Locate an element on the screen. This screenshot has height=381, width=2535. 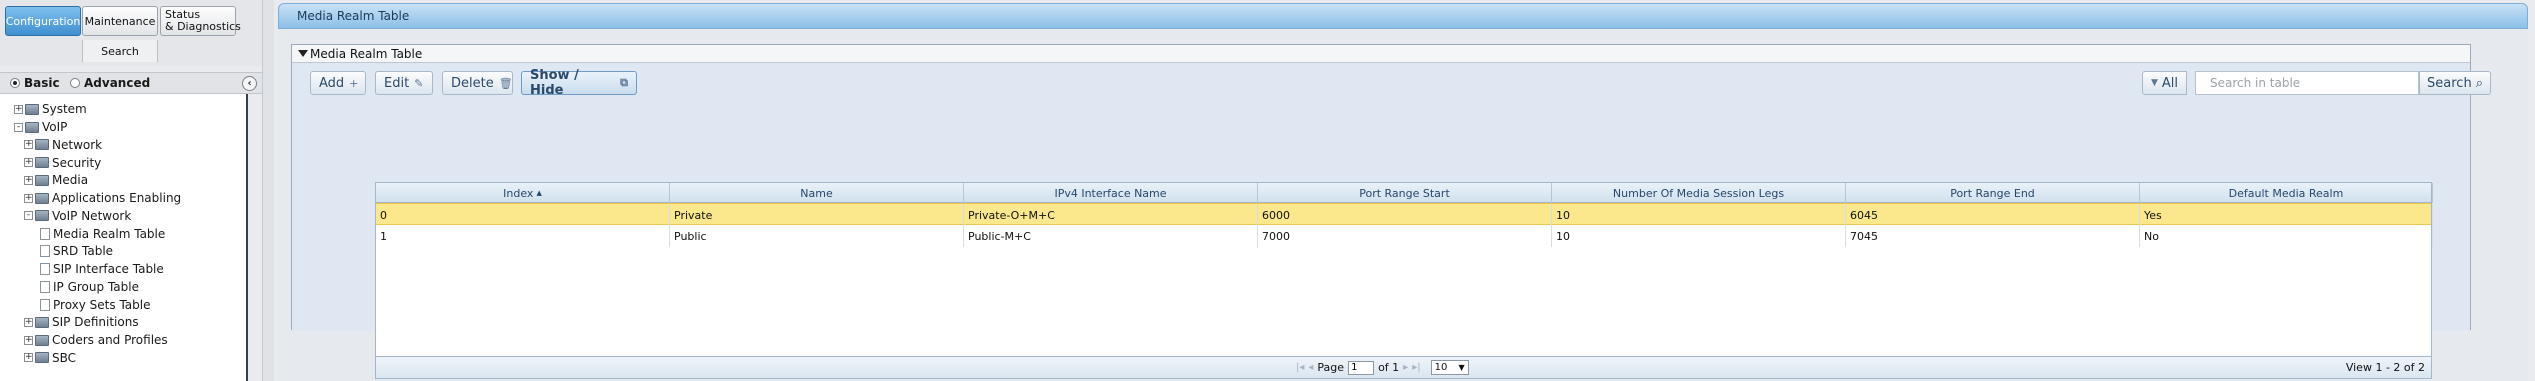
column-header-port-range-end: Port Range End is located at coordinates (1993, 193).